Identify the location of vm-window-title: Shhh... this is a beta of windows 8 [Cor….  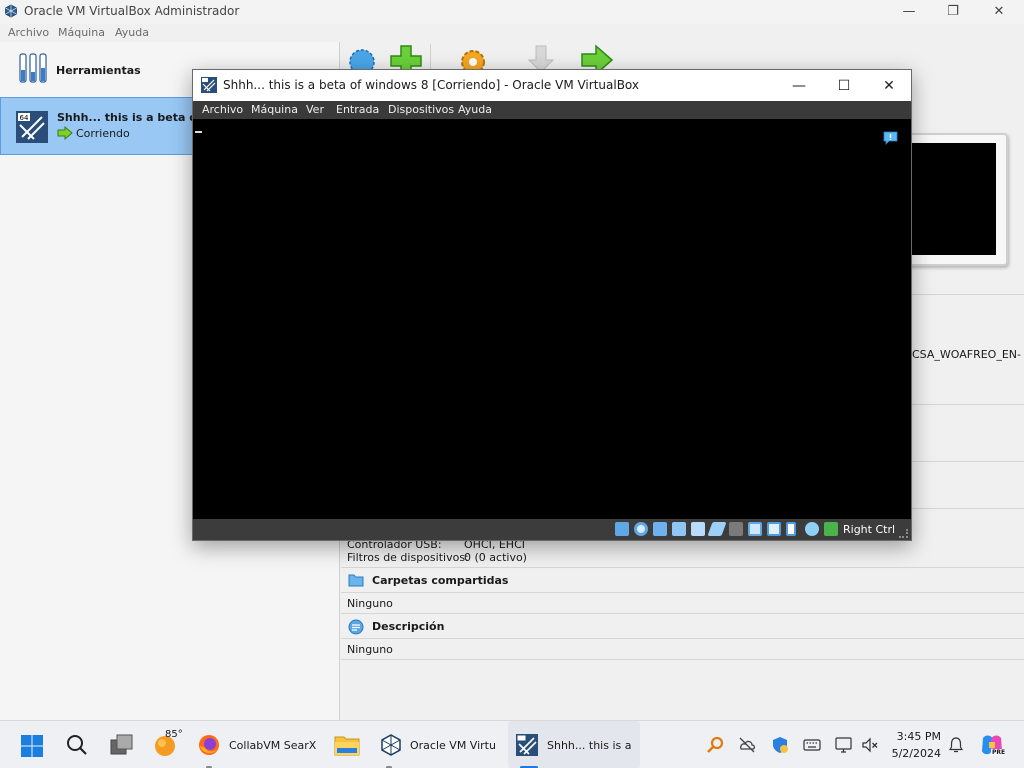
(431, 85).